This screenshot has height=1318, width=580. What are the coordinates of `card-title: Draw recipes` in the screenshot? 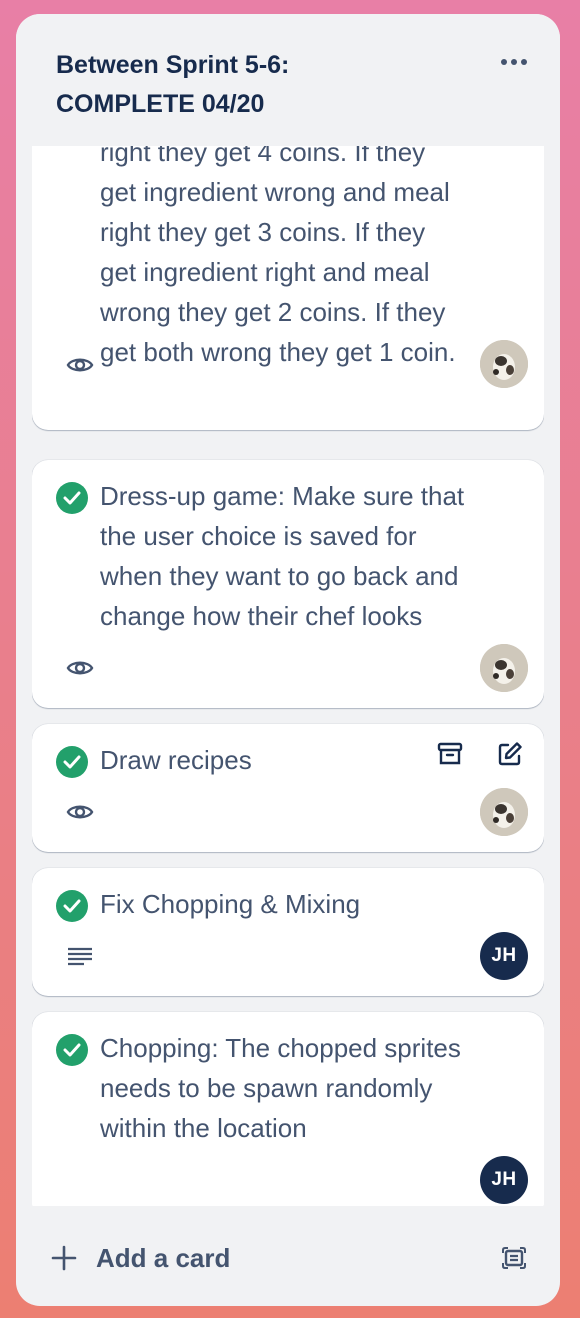 It's located at (176, 760).